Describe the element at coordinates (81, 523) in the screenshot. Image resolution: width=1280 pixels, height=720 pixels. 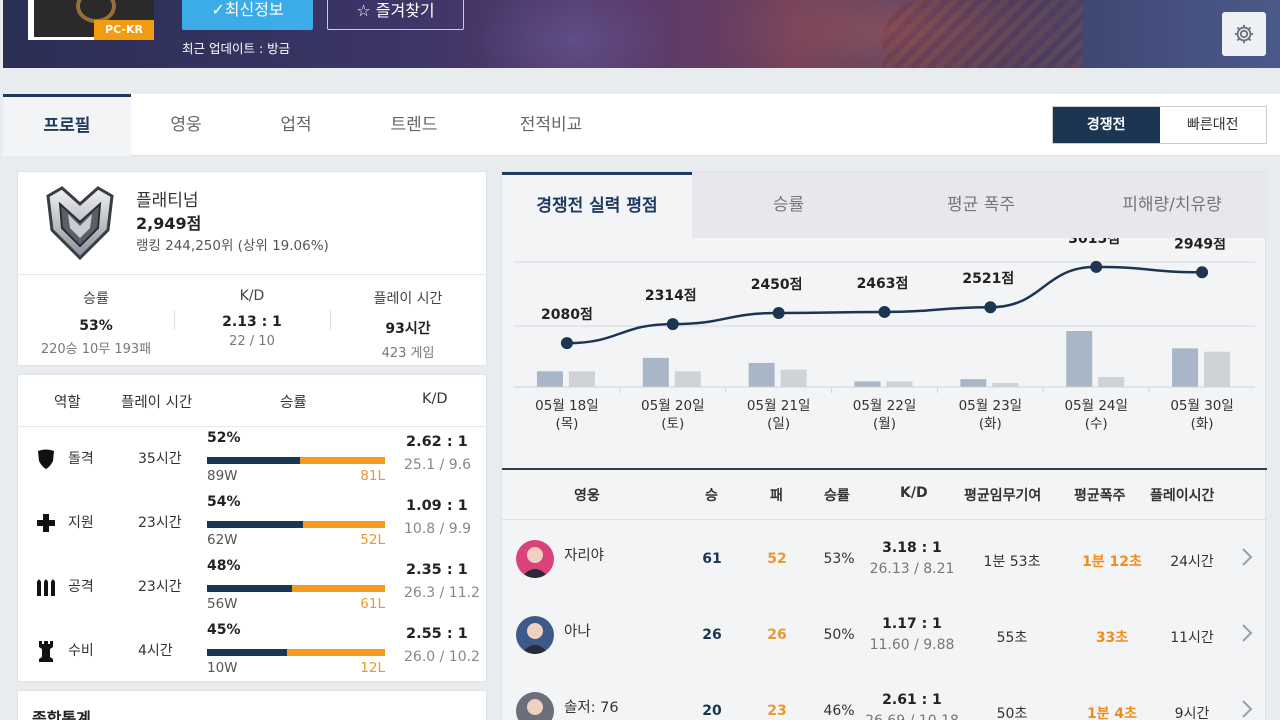
I see `role-name: 지원` at that location.